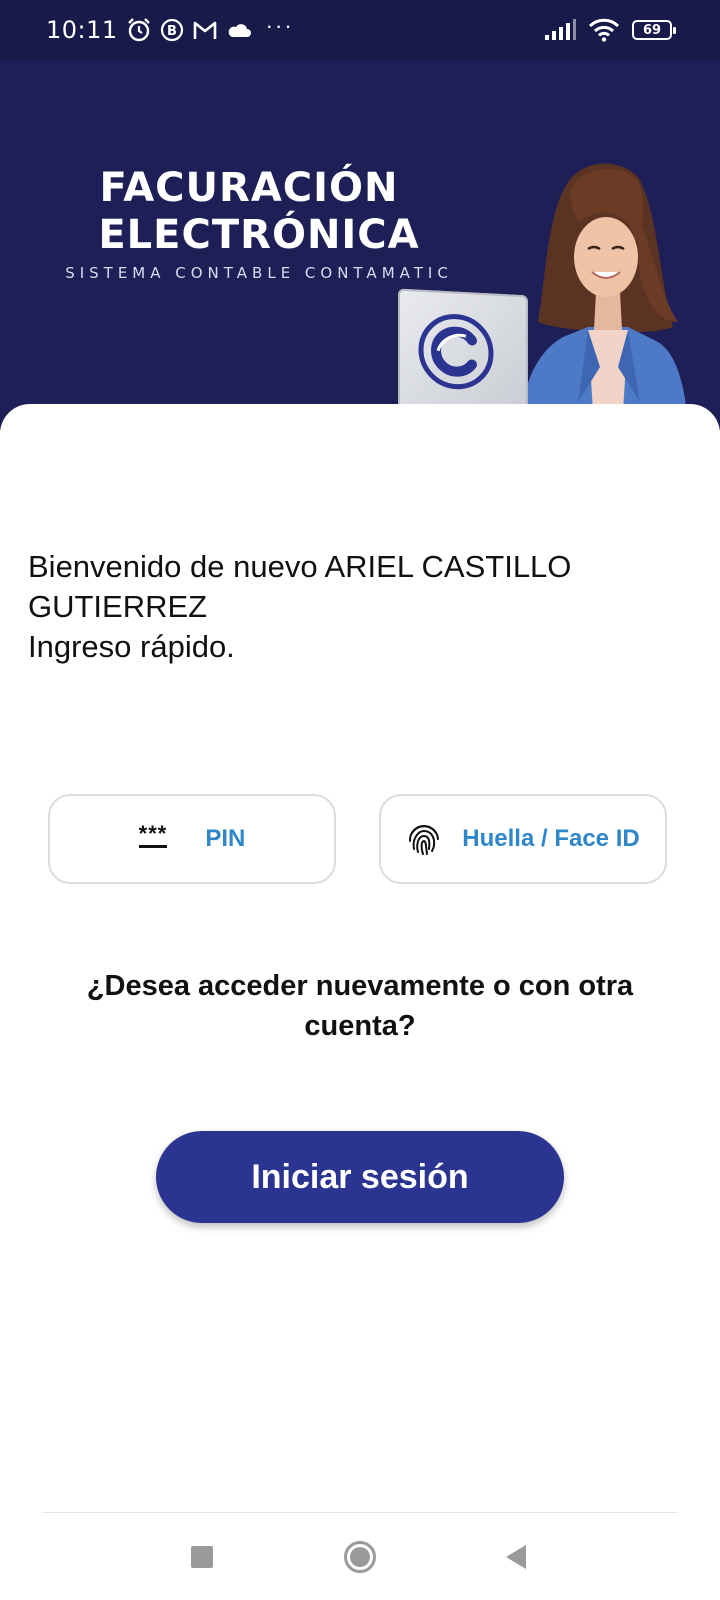 The height and width of the screenshot is (1600, 720). I want to click on fingerprint-icon, so click(424, 839).